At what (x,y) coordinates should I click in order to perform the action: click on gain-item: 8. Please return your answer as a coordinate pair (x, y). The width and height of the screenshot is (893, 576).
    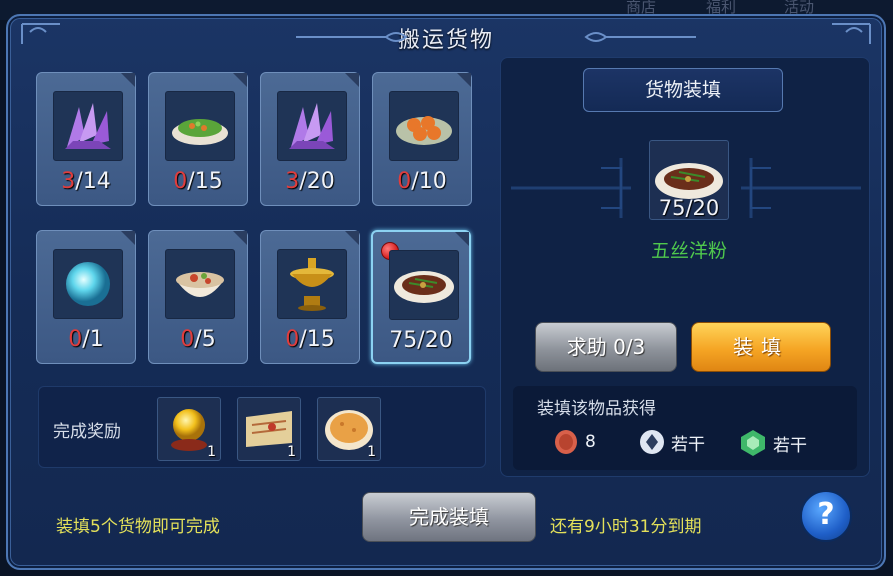
    Looking at the image, I should click on (574, 442).